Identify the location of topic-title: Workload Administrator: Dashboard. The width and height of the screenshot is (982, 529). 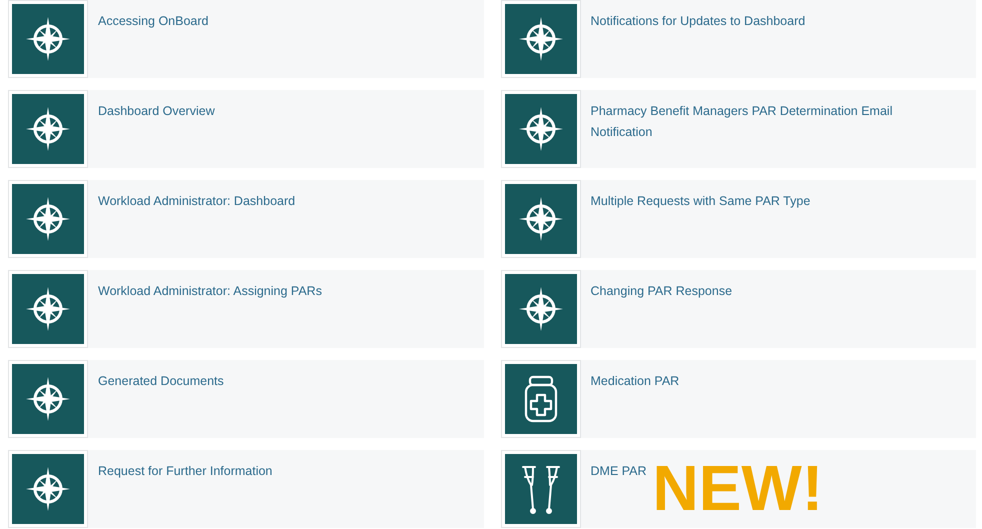
(227, 224).